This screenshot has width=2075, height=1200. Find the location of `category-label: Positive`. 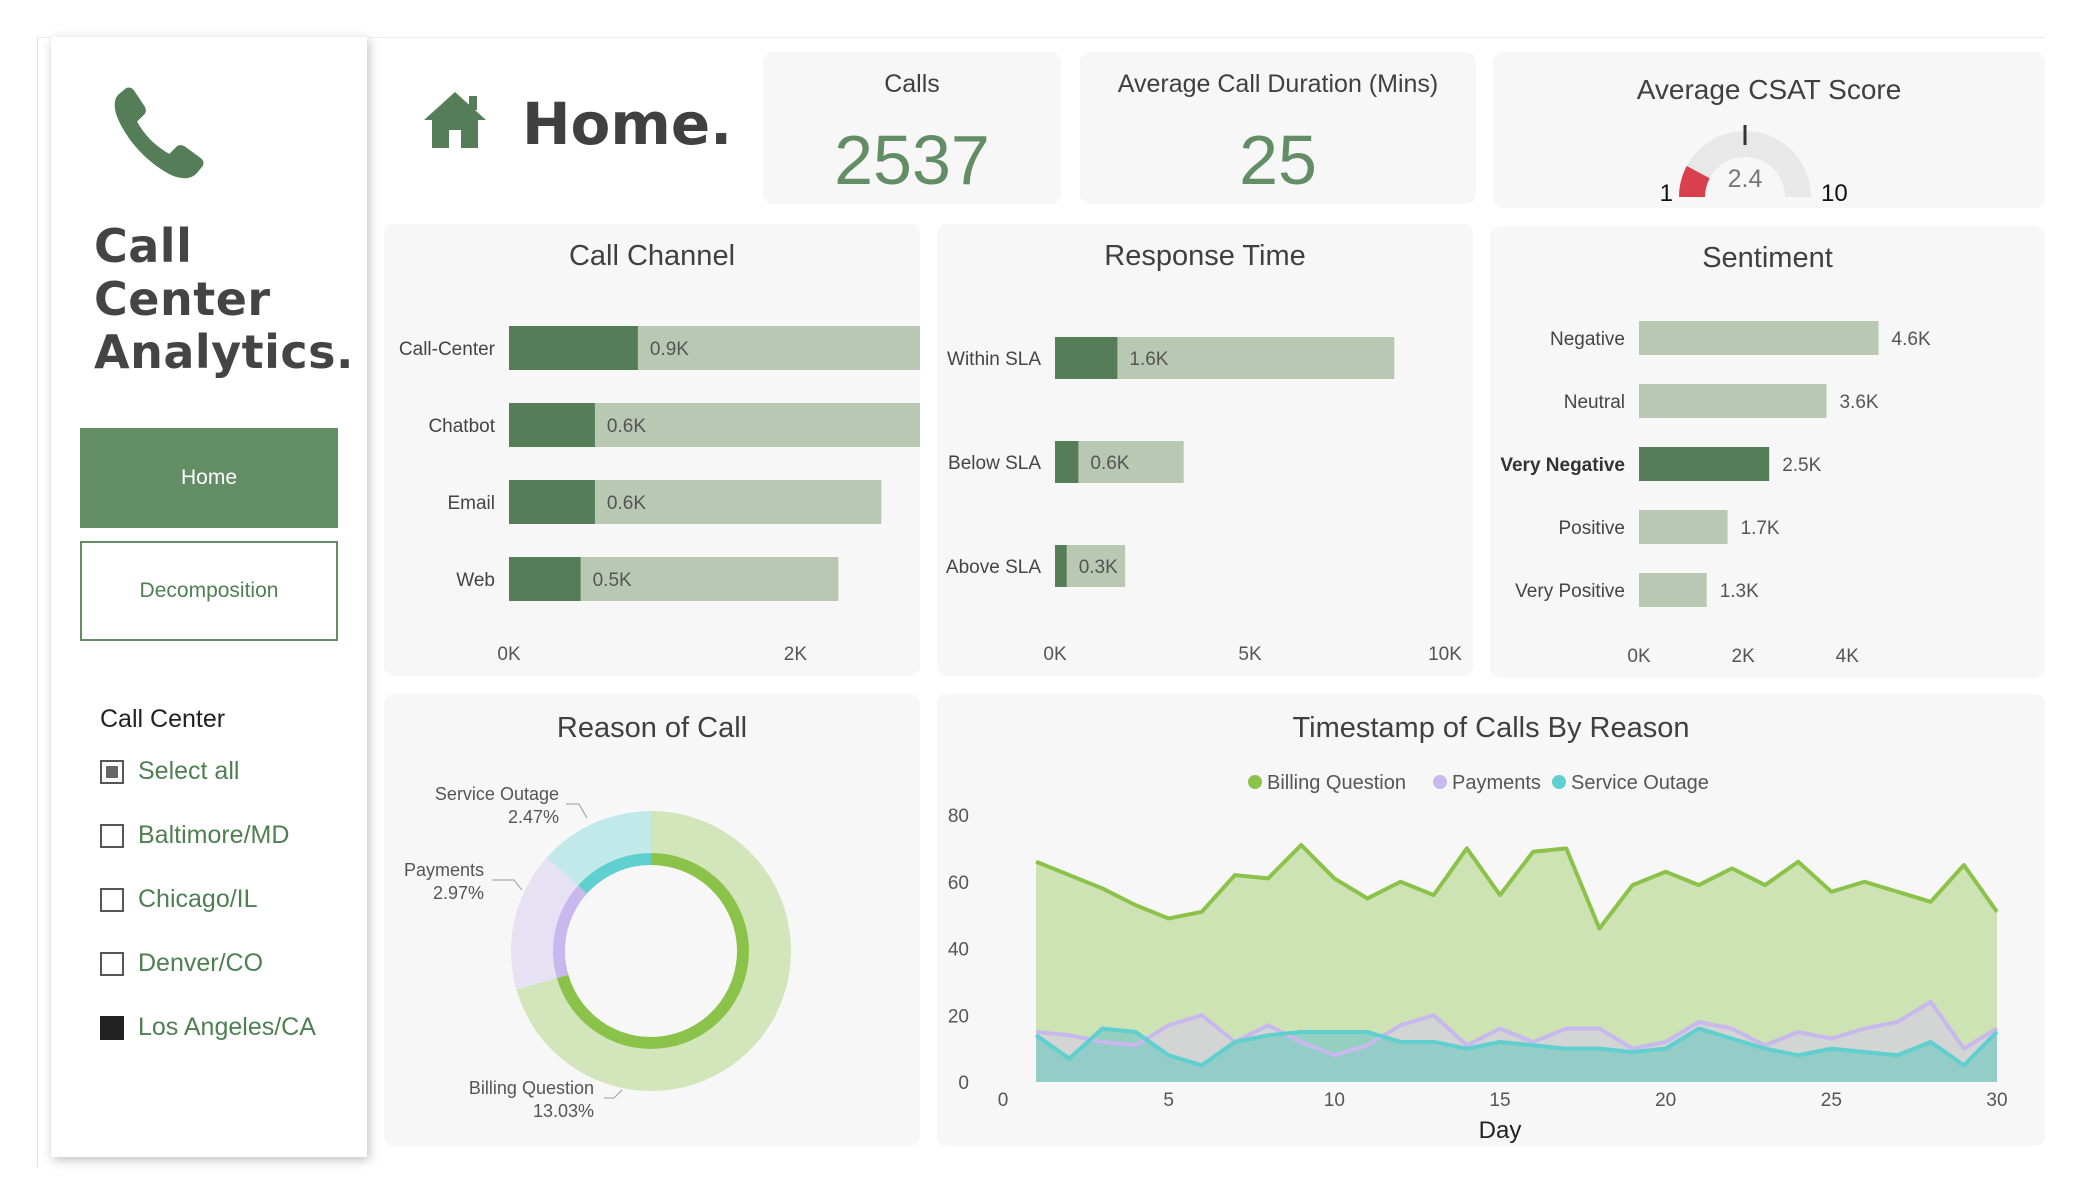

category-label: Positive is located at coordinates (1591, 528).